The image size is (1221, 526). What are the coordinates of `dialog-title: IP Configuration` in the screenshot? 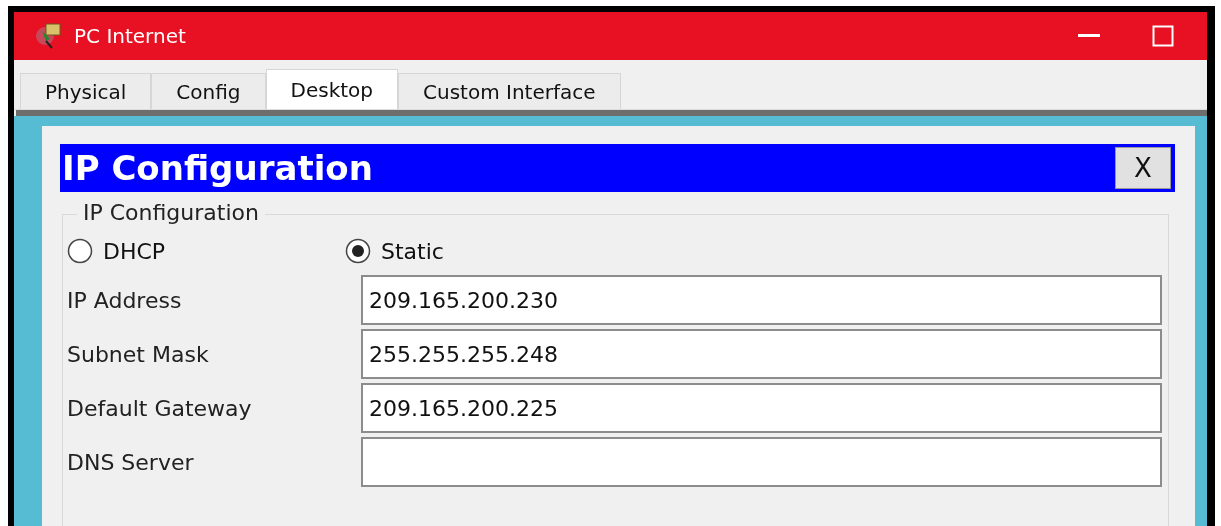 It's located at (217, 168).